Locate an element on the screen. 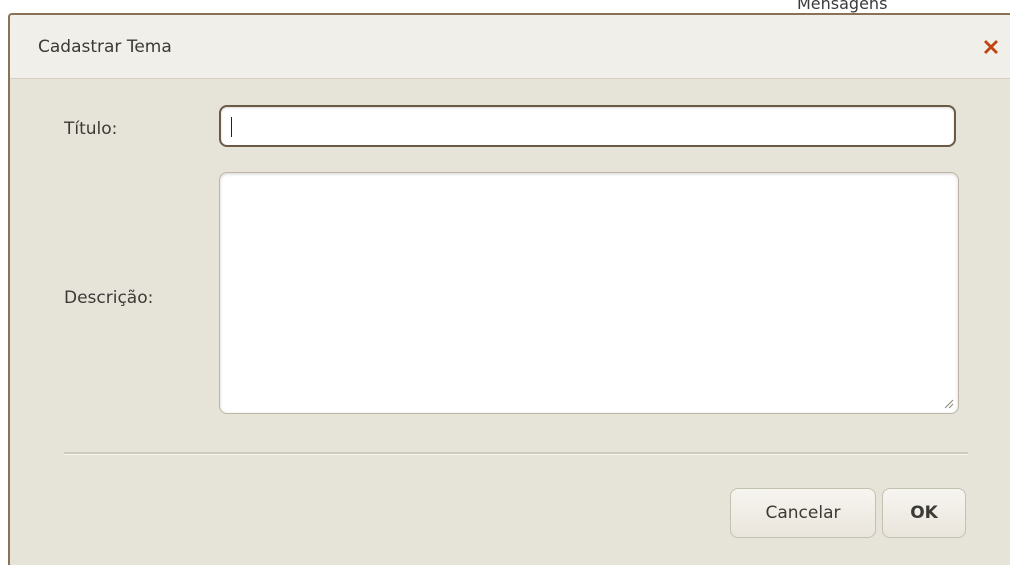 This screenshot has height=565, width=1010. titulo-label: Título: is located at coordinates (91, 129).